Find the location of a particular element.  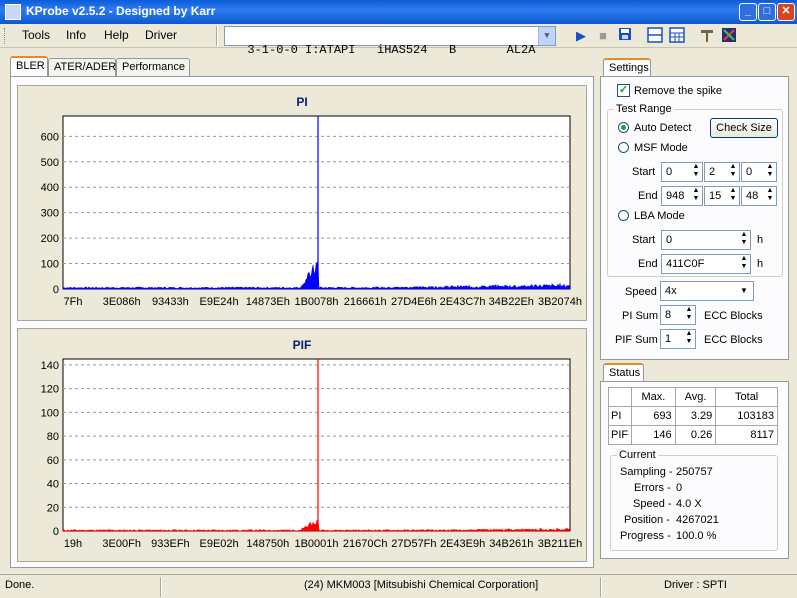

msf-mode-label: MSF Mode is located at coordinates (661, 148).